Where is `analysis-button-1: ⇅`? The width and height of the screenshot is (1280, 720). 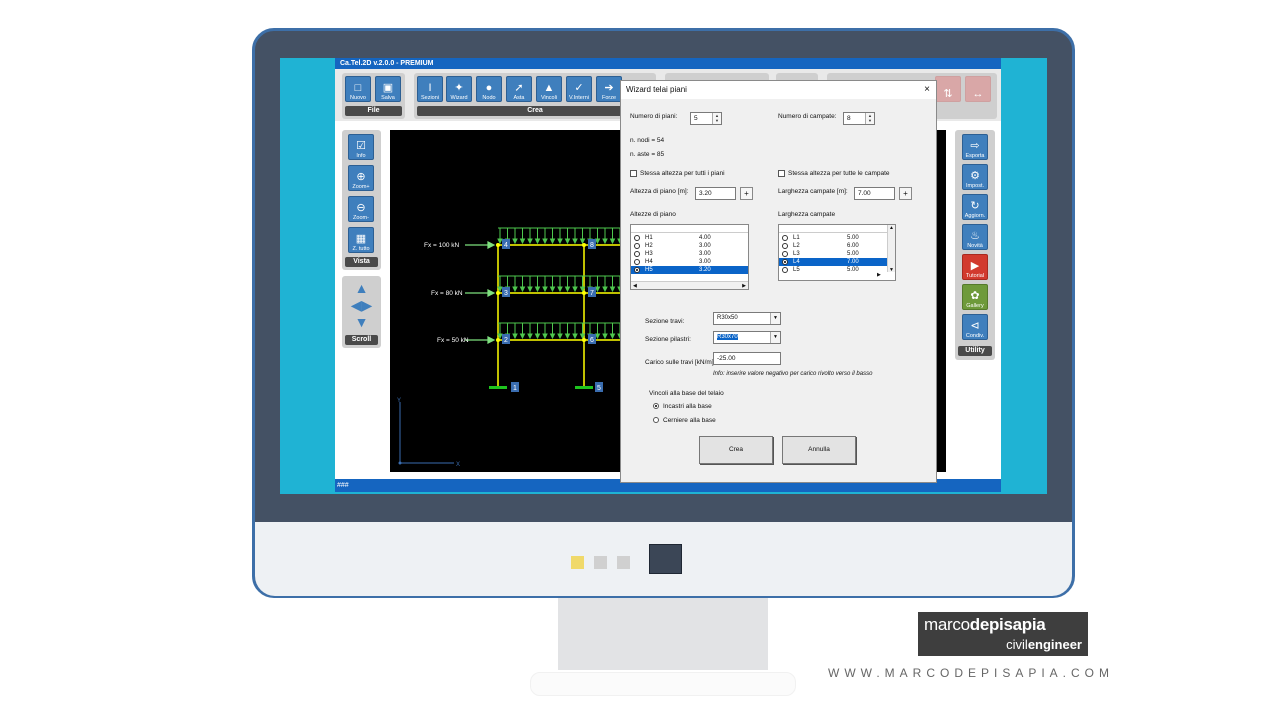 analysis-button-1: ⇅ is located at coordinates (948, 89).